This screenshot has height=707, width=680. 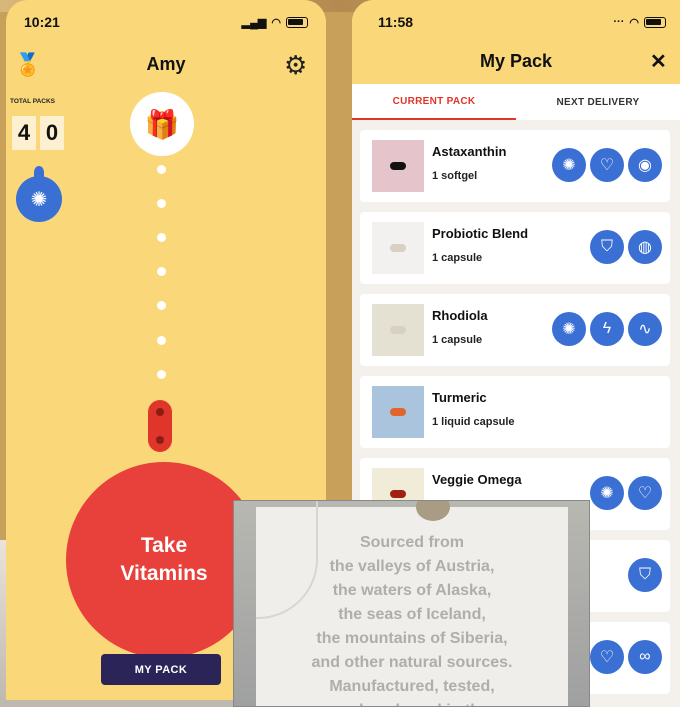 I want to click on status-indicators: ▂▄▆ ◠, so click(x=275, y=22).